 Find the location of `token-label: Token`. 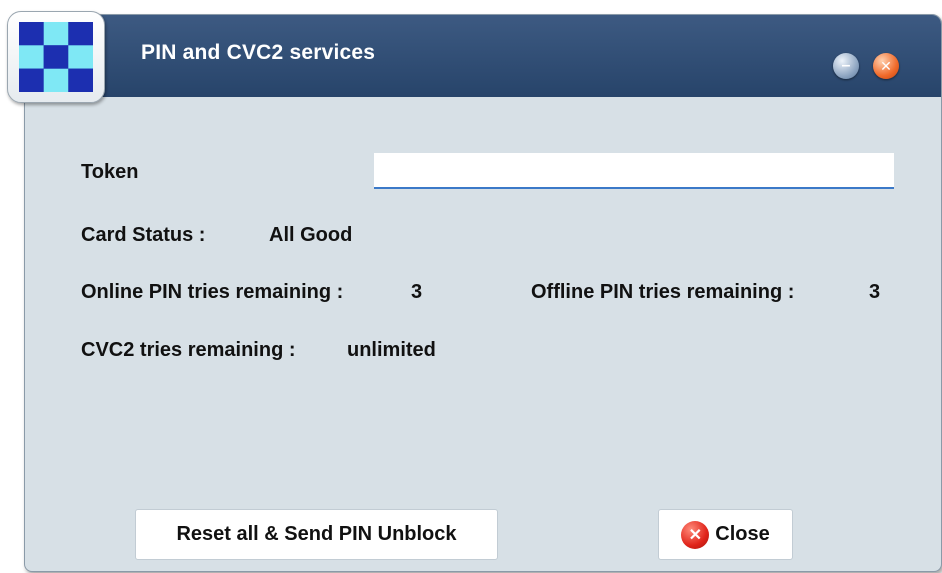

token-label: Token is located at coordinates (110, 172).